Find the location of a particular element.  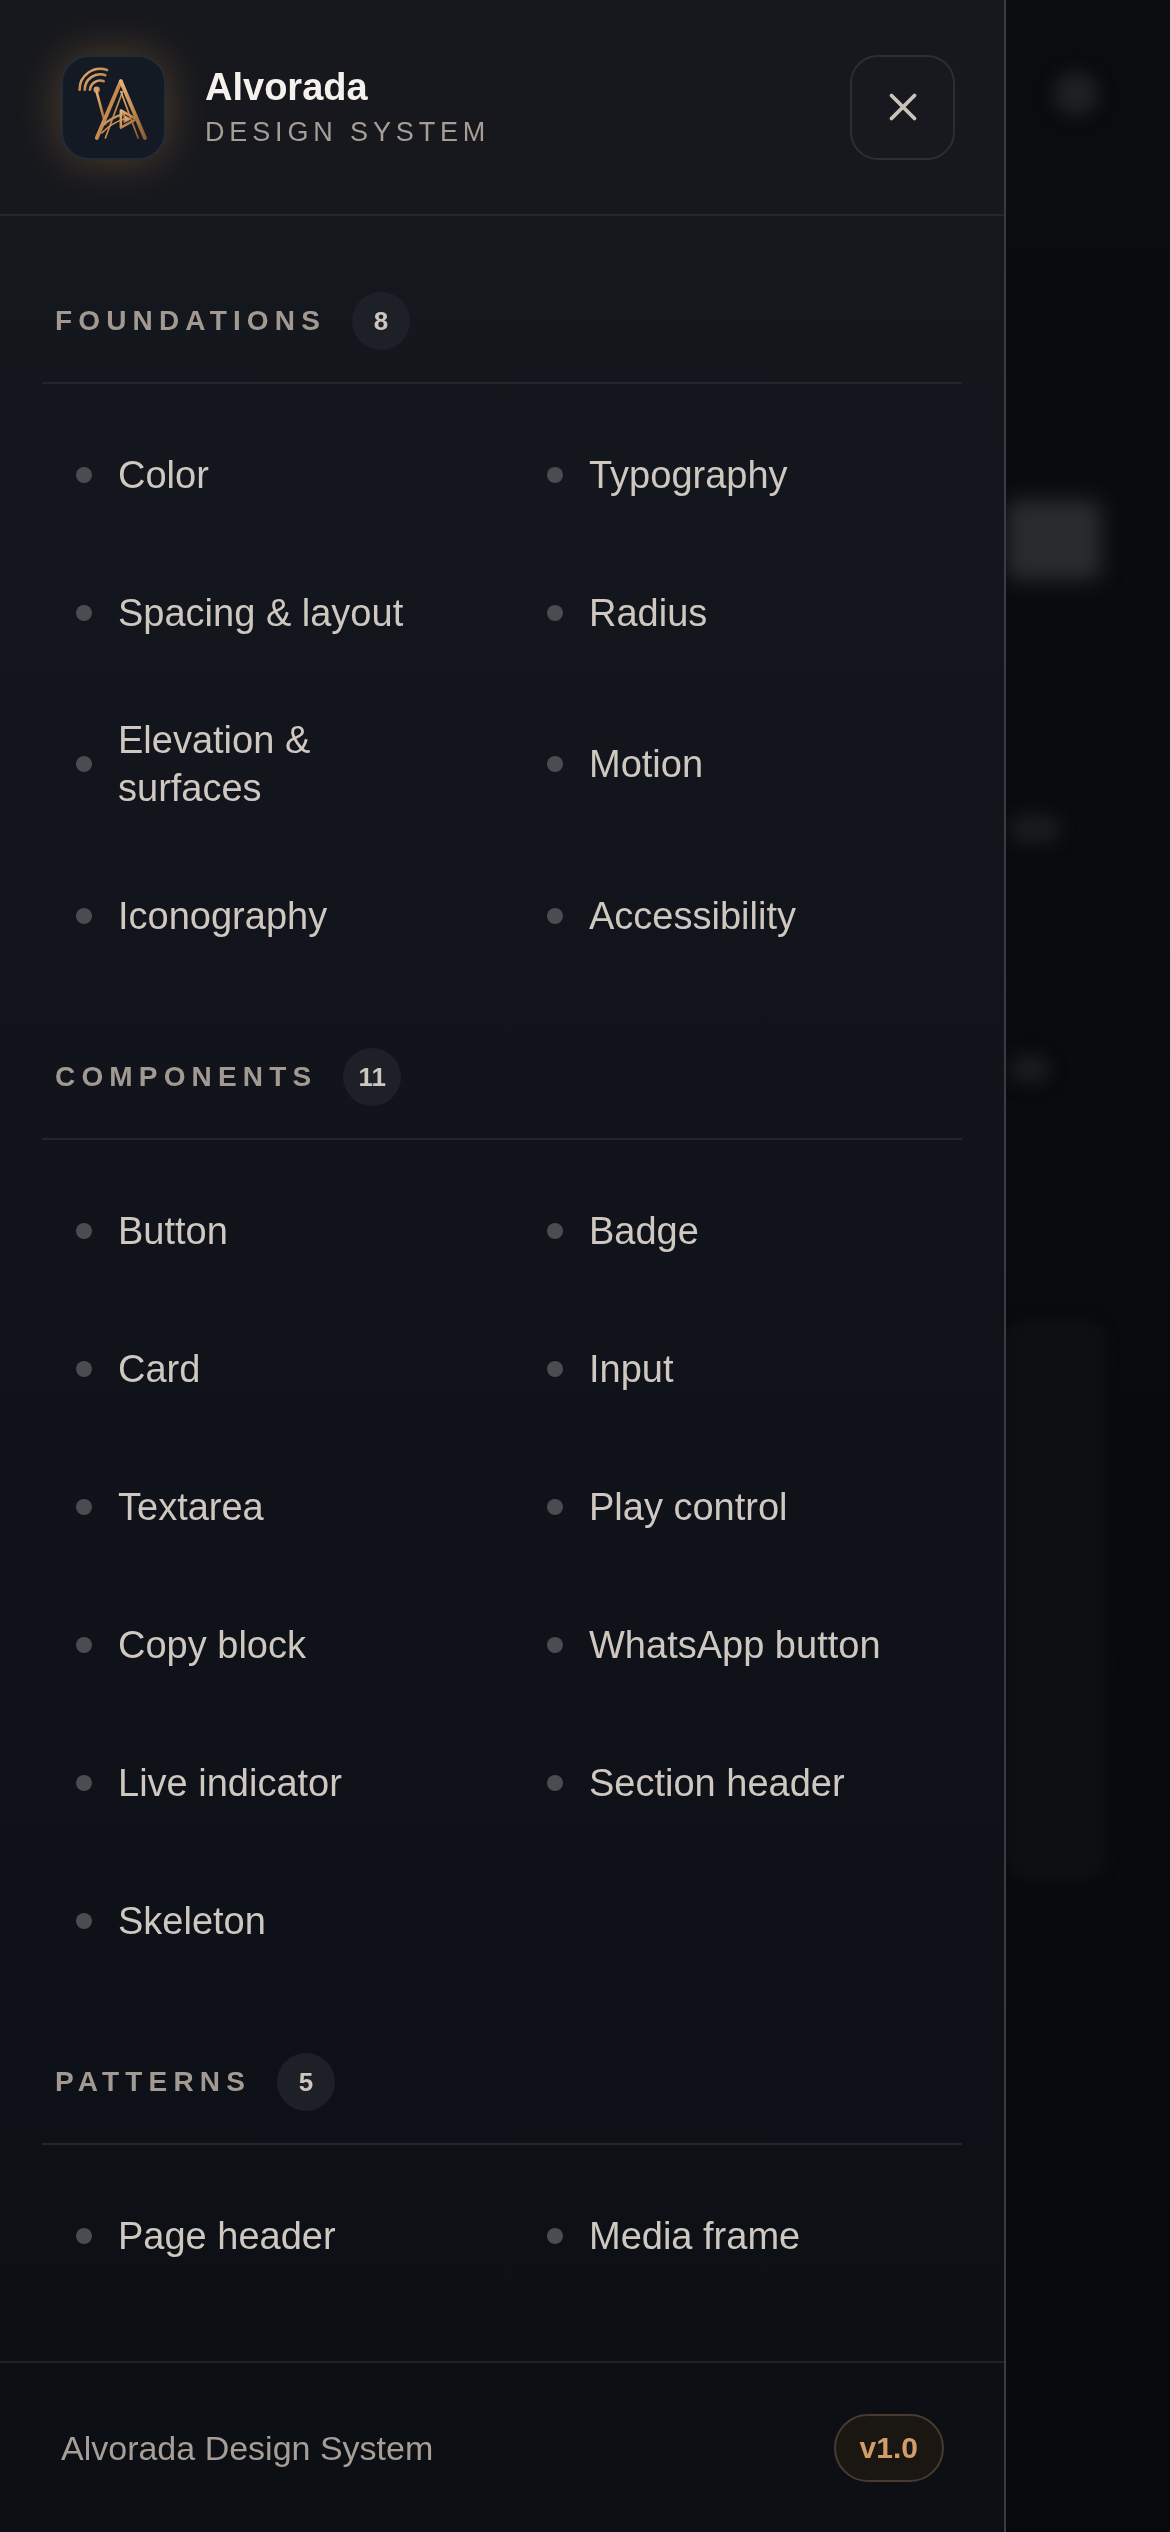

nav-link: WhatsApp button is located at coordinates (714, 1644).